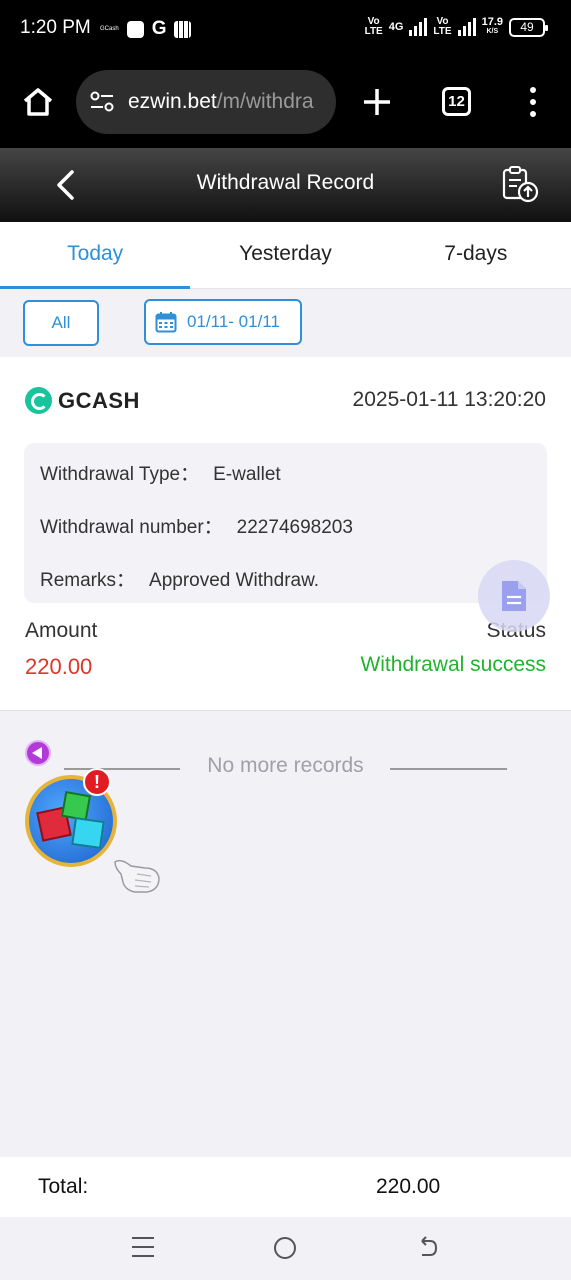  I want to click on brand-name: GCASH, so click(99, 400).